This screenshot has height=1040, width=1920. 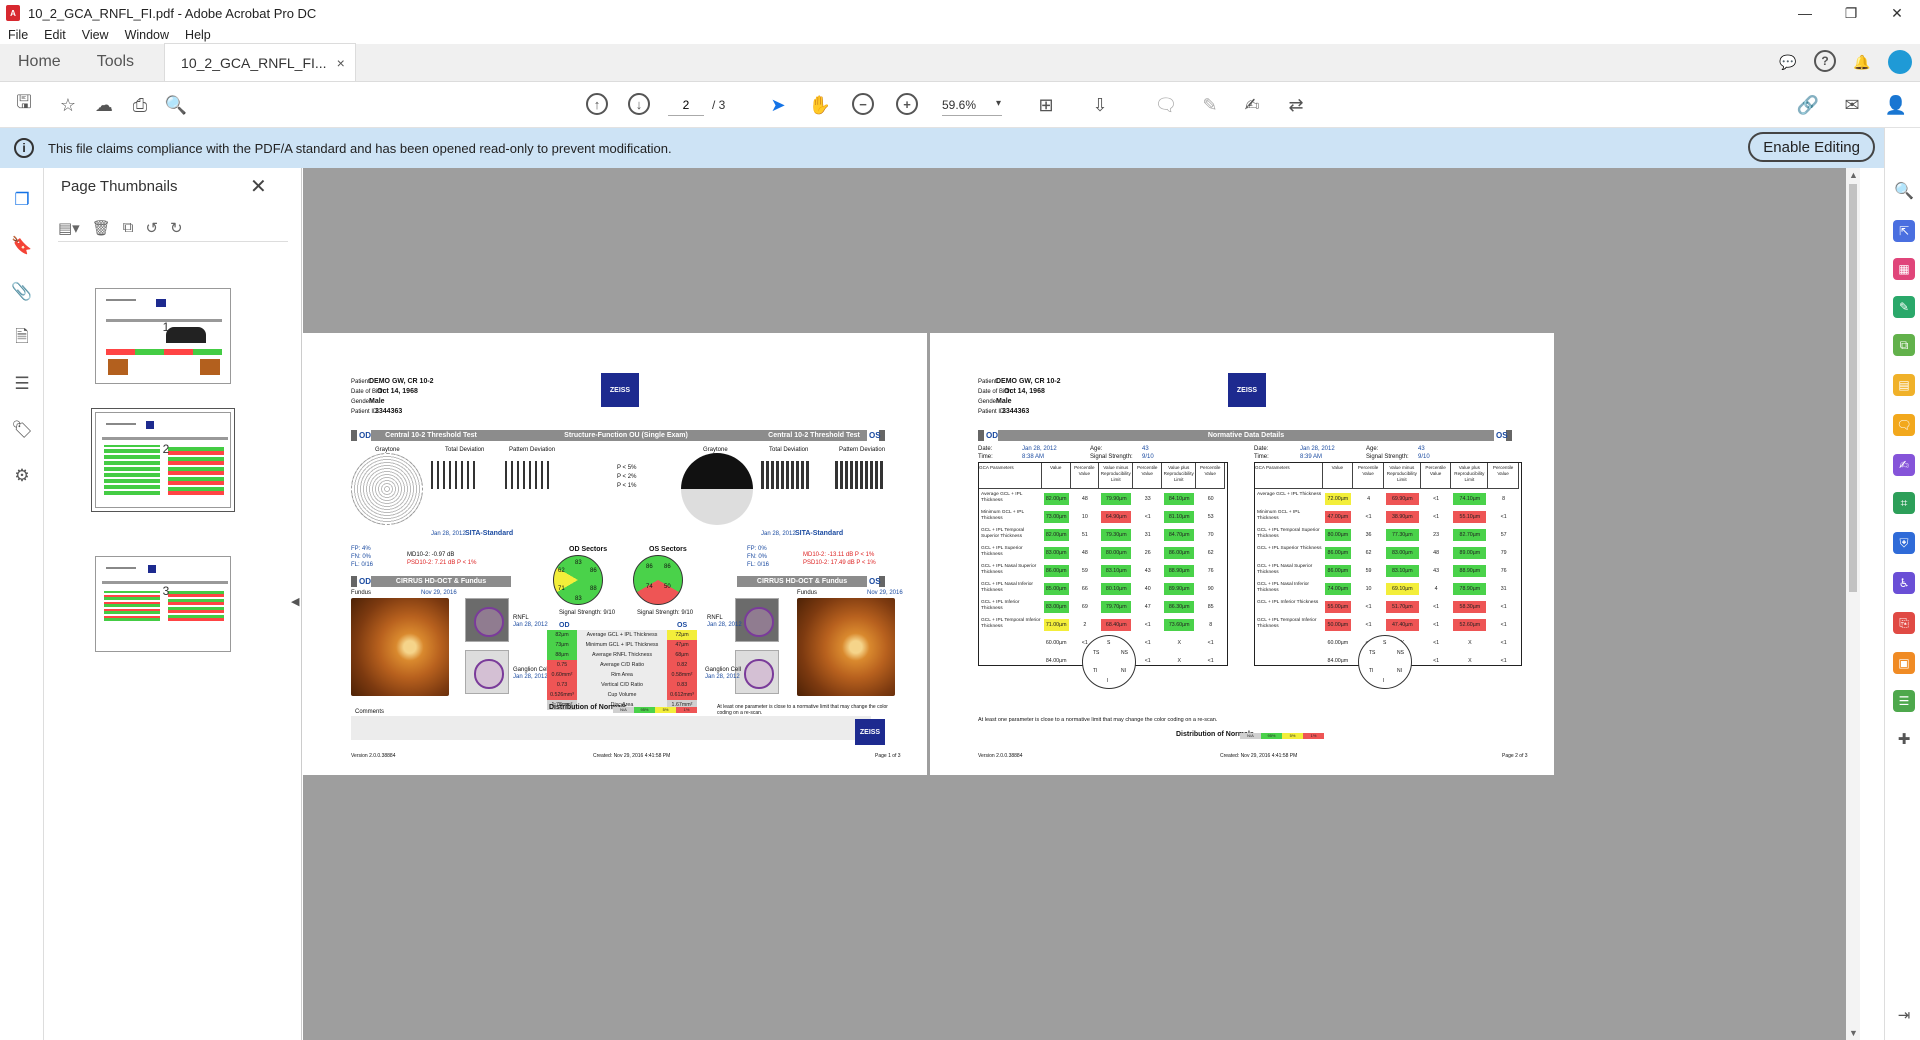 What do you see at coordinates (1296, 105) in the screenshot?
I see `share-icon: ⇄` at bounding box center [1296, 105].